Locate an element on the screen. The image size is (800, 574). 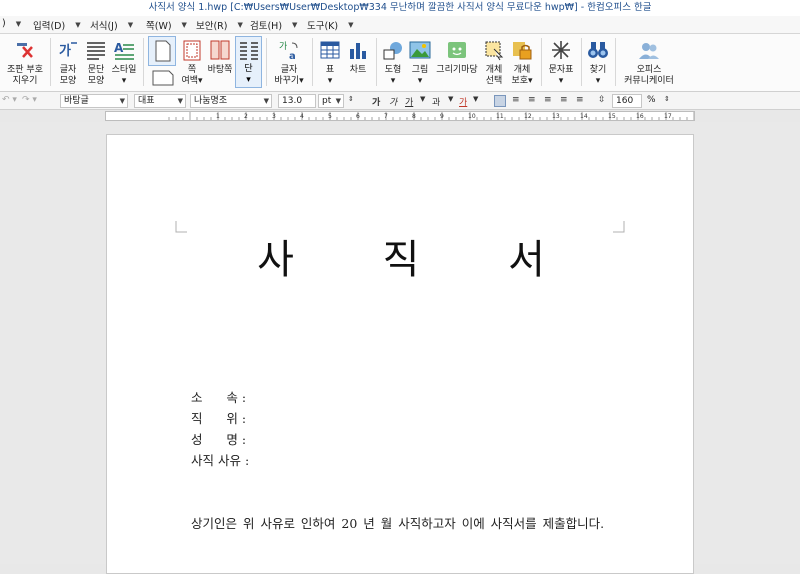
office-communicator-button: 오피스 커뮤니케이터 is located at coordinates (649, 63).